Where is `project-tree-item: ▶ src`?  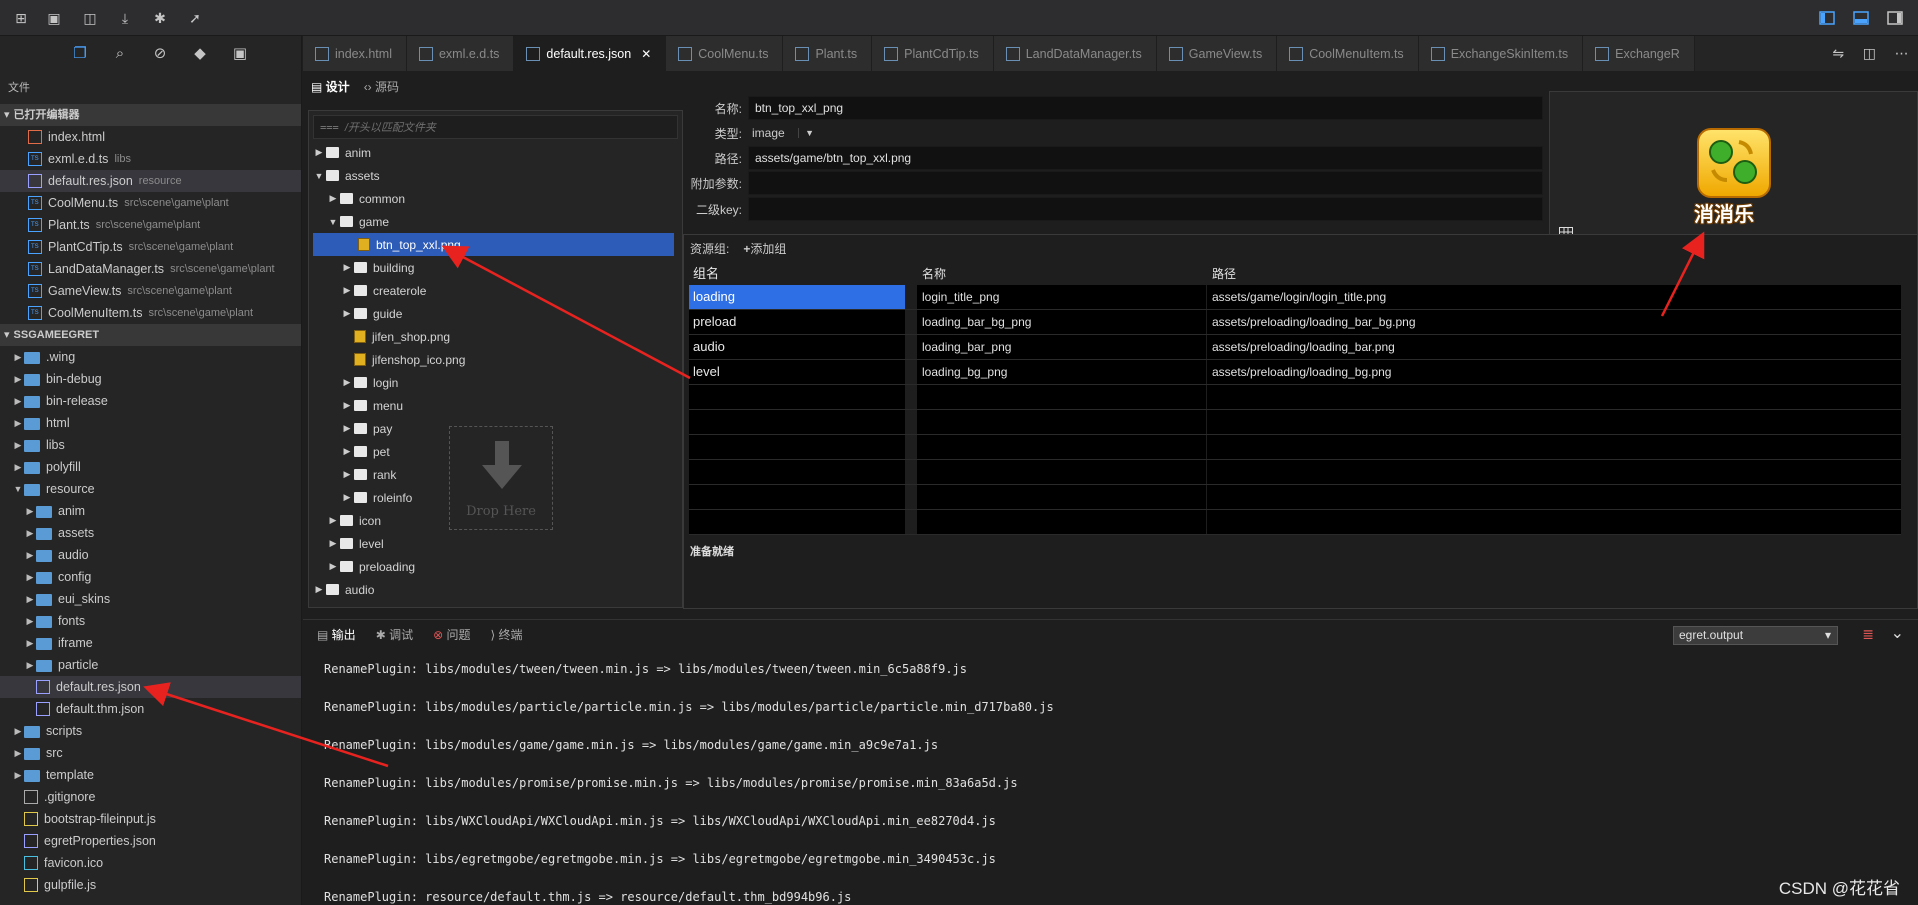
project-tree-item: ▶ src is located at coordinates (150, 753).